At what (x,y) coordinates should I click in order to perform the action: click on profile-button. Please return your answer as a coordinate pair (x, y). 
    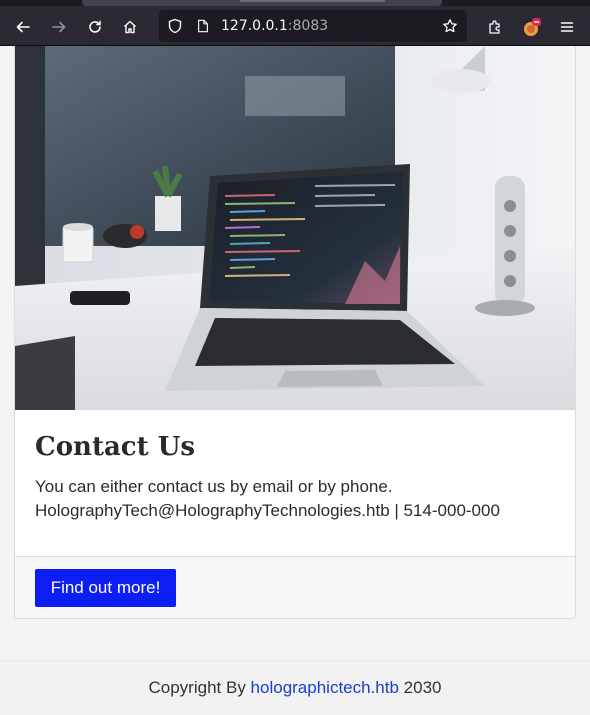
    Looking at the image, I should click on (531, 27).